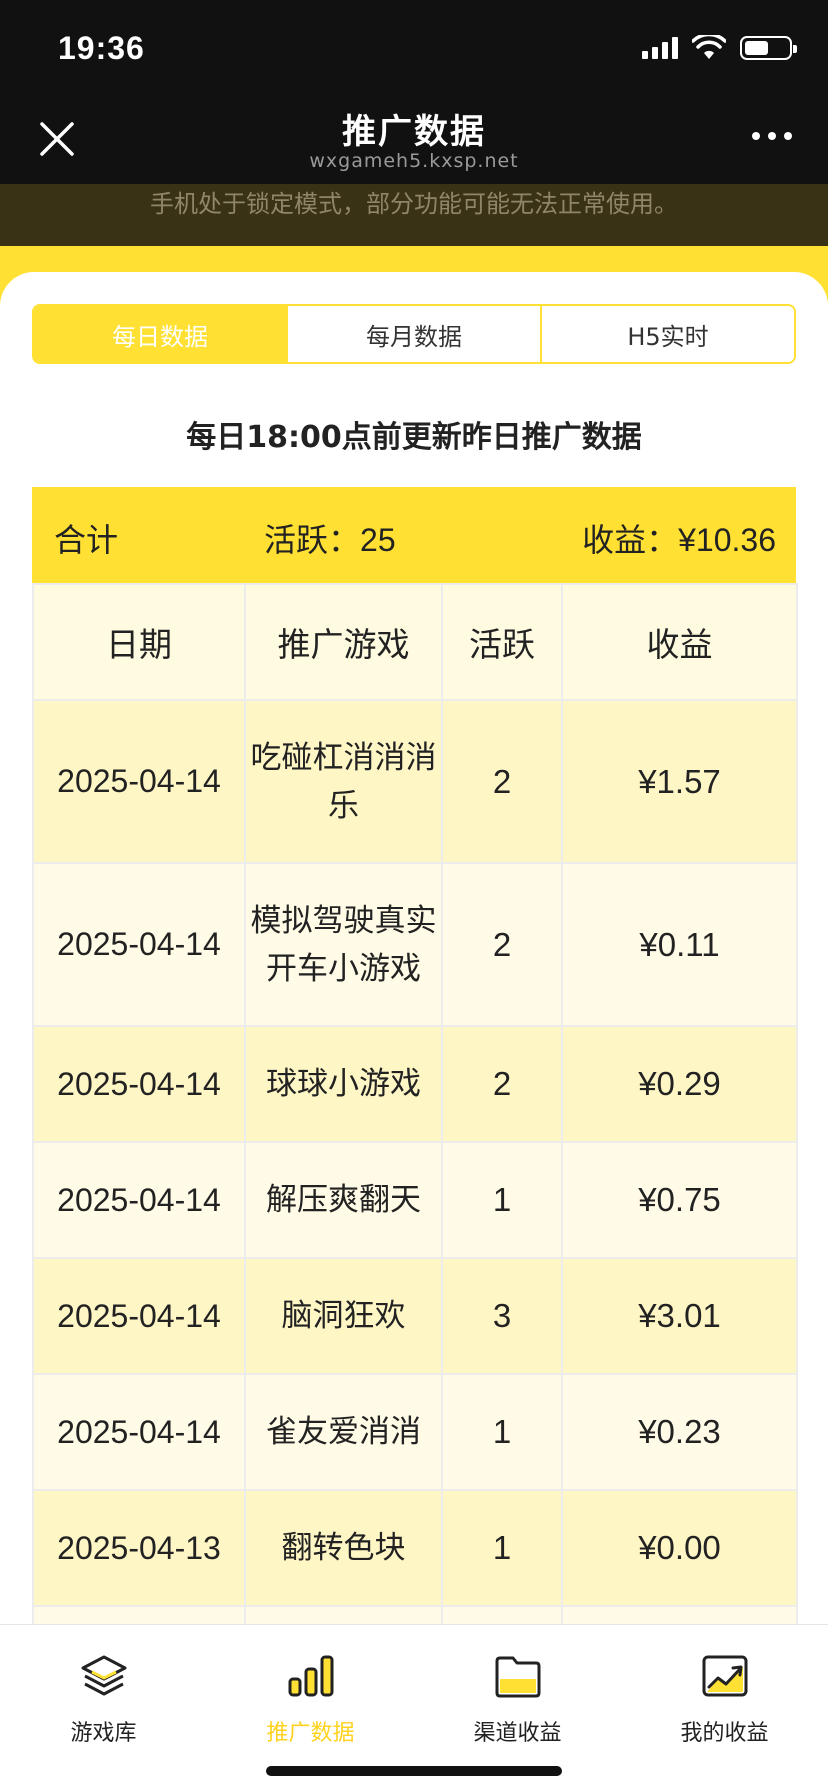 Image resolution: width=828 pixels, height=1792 pixels. I want to click on tabbar-item-channel-income: 渠道收益, so click(517, 1692).